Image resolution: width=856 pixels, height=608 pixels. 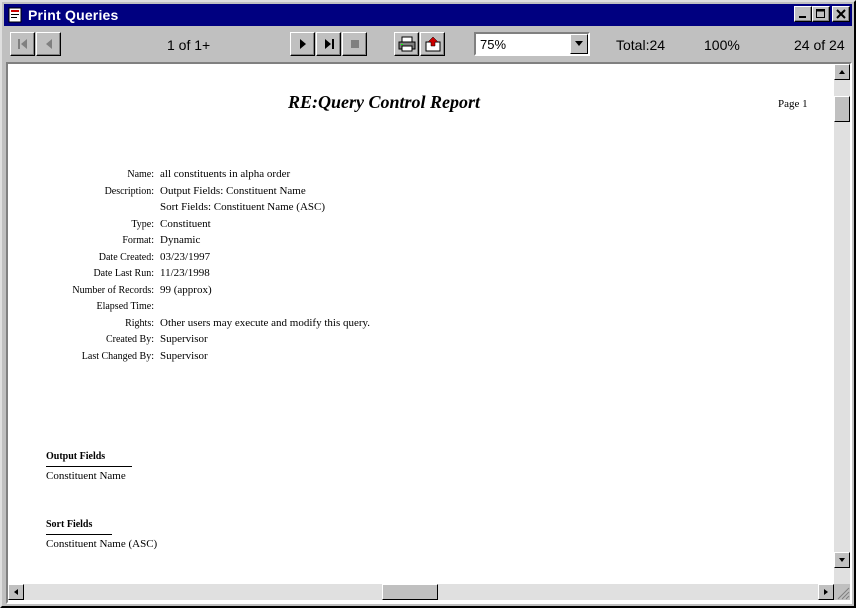 What do you see at coordinates (242, 207) in the screenshot?
I see `property-value: Sort Fields: Constituent Name (ASC)` at bounding box center [242, 207].